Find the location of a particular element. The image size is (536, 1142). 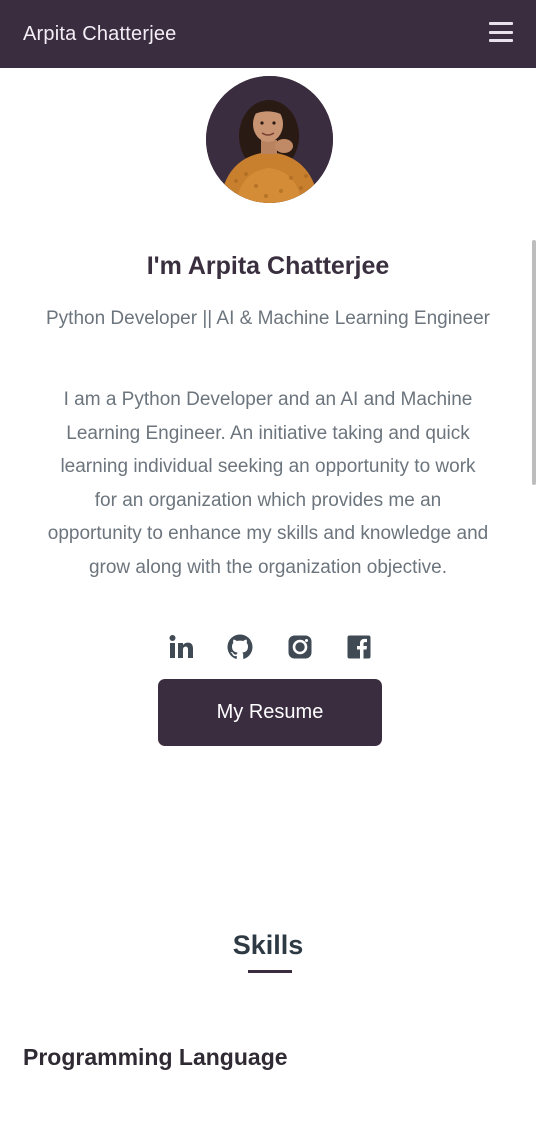

resume-button: My Resume is located at coordinates (270, 712).